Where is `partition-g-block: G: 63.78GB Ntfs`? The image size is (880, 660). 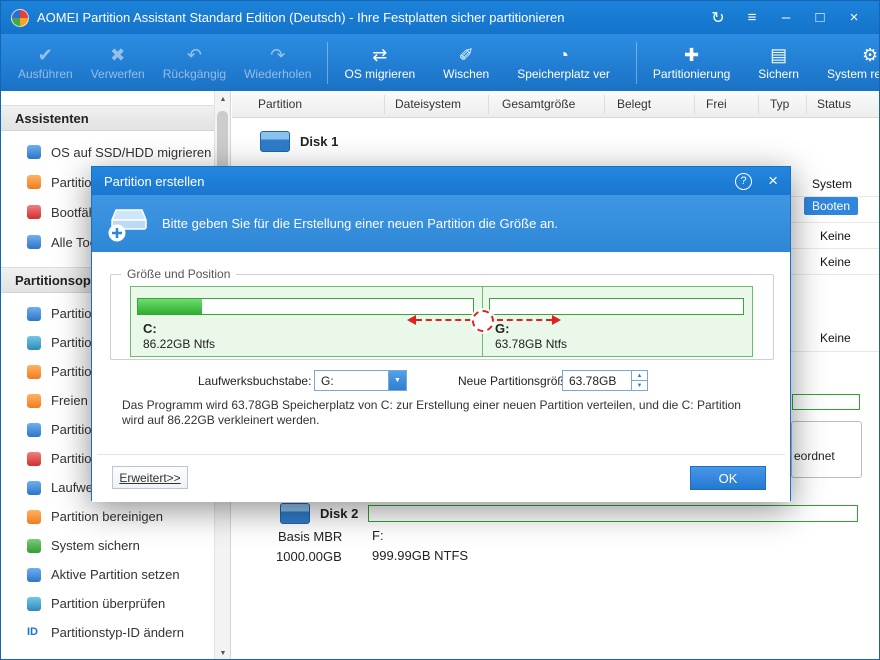
partition-g-block: G: 63.78GB Ntfs is located at coordinates (617, 321).